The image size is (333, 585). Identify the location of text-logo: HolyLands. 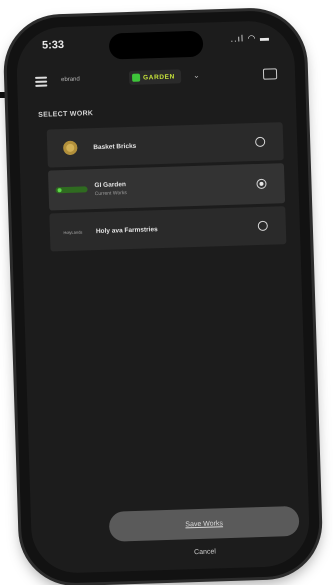
(73, 232).